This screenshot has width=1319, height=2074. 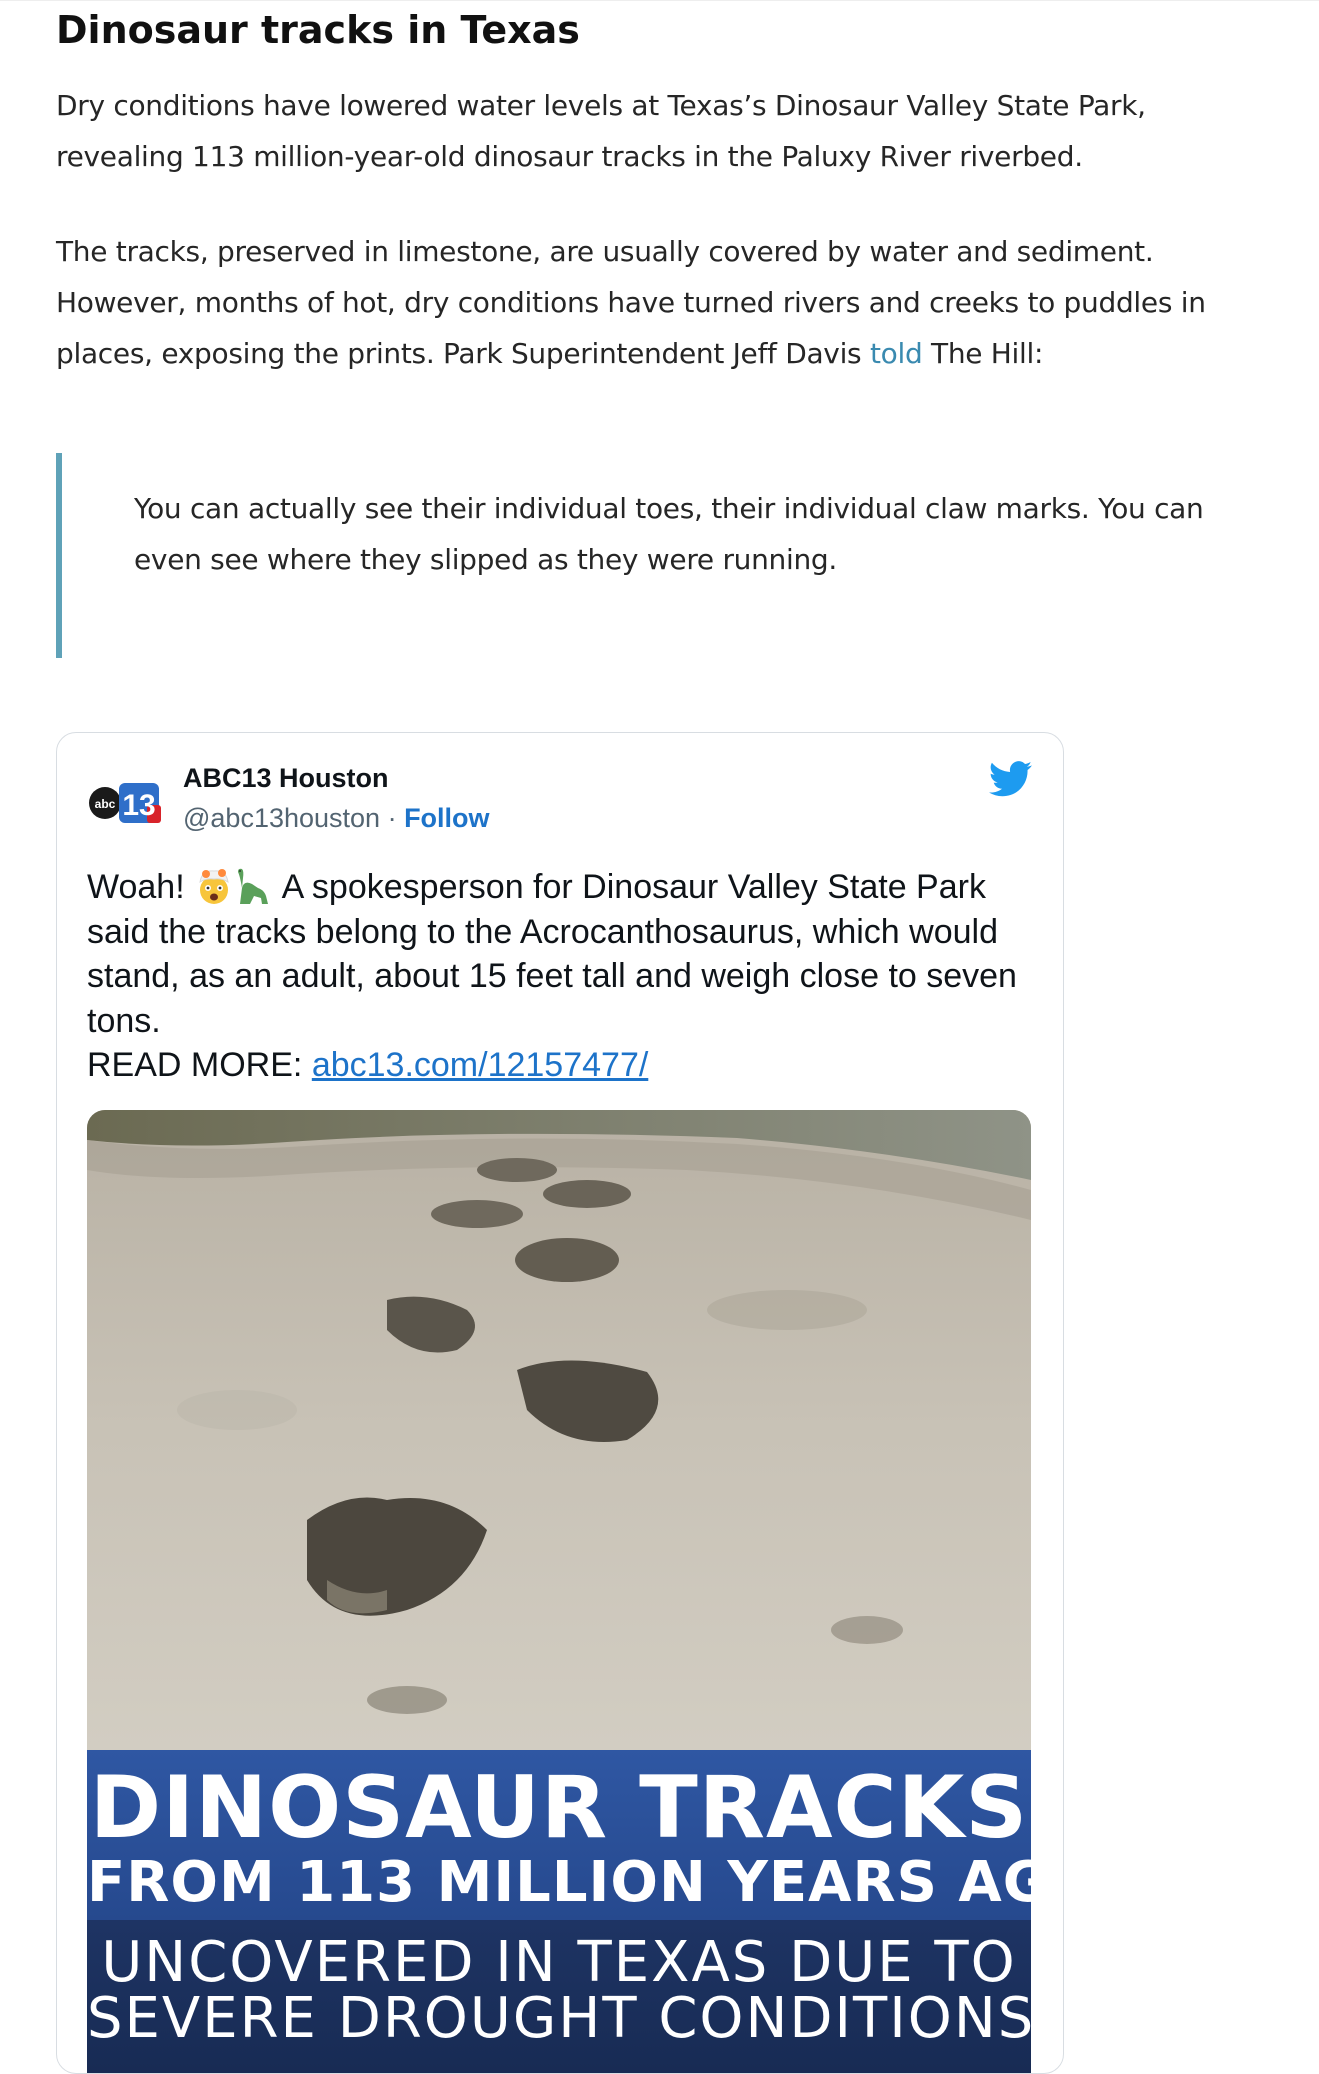 I want to click on told-link: told, so click(x=896, y=353).